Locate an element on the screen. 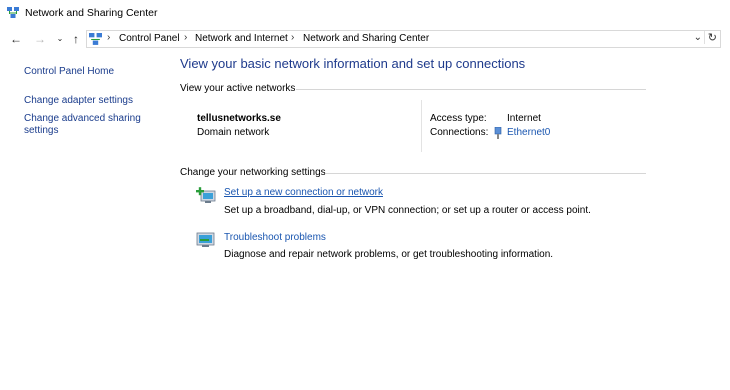  troubleshoot-problems-link: Troubleshoot problems is located at coordinates (275, 237).